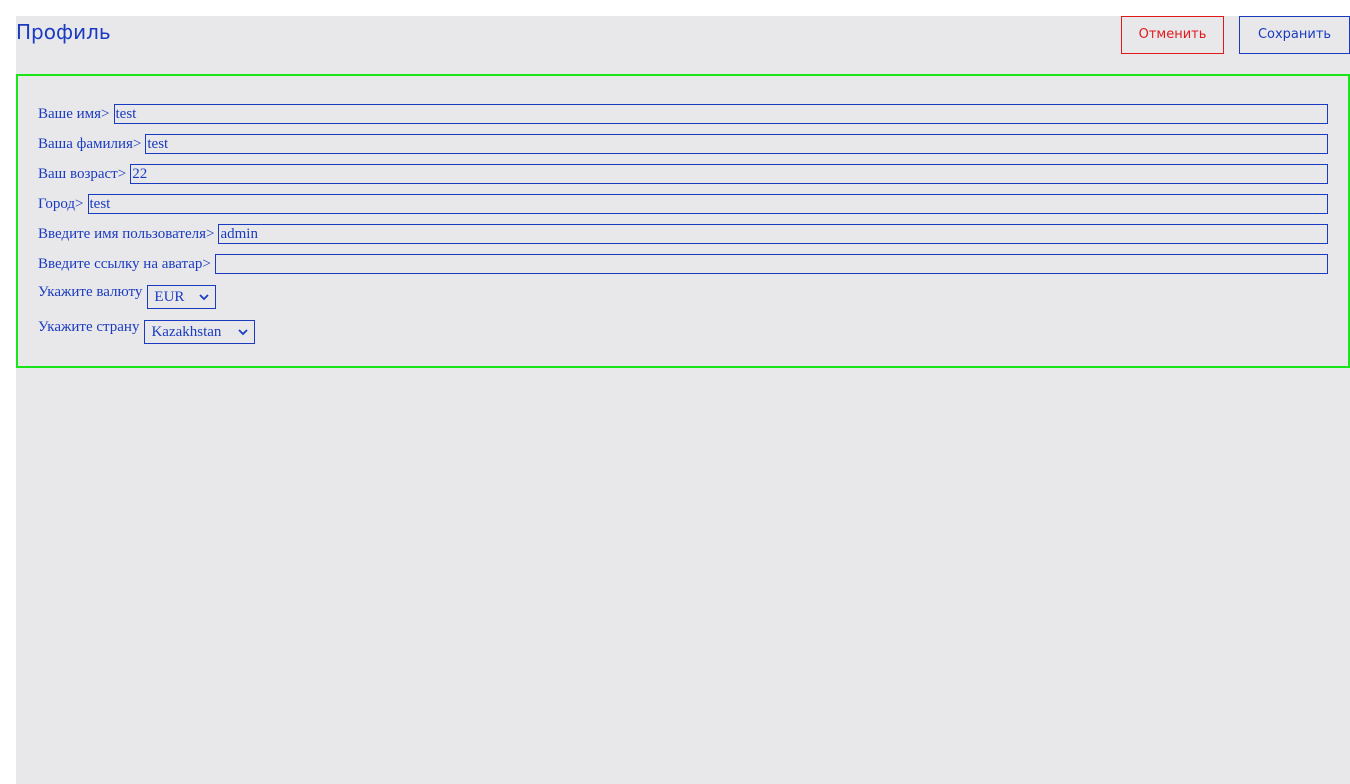  I want to click on country-select: Kazakhstan, so click(200, 332).